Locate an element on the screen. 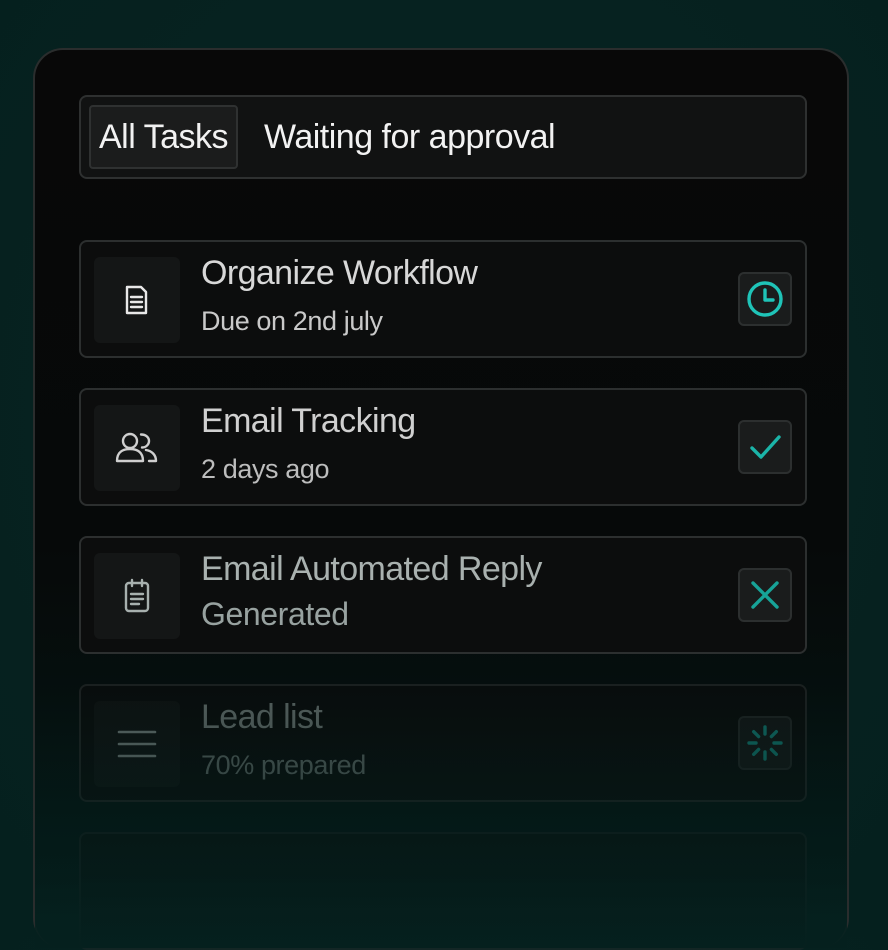 The height and width of the screenshot is (950, 888). task-card: Organize Workflow Due on 2nd july is located at coordinates (443, 299).